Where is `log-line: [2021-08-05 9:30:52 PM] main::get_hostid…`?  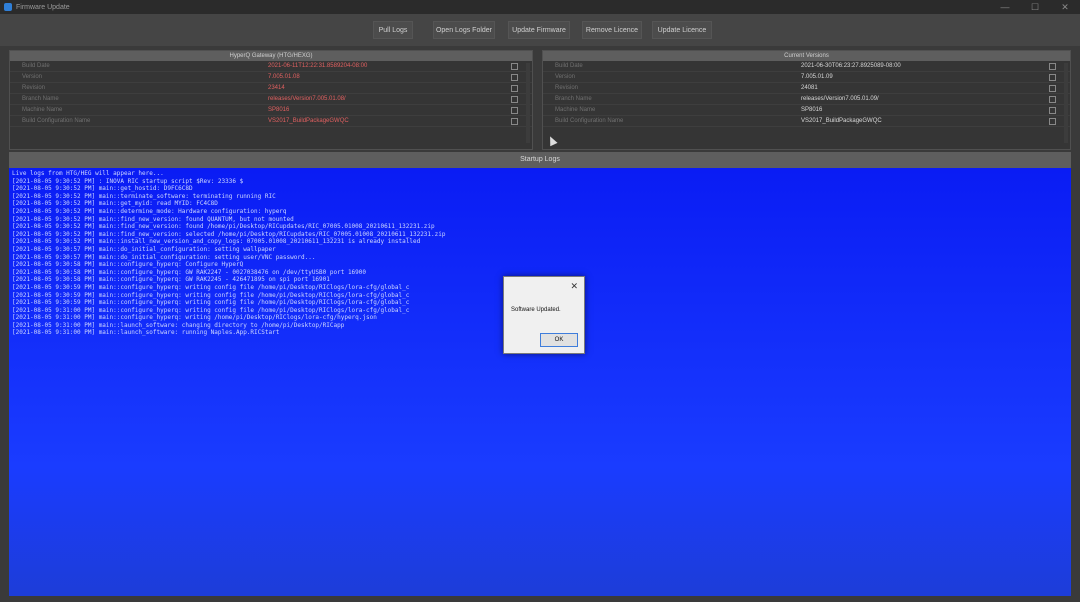 log-line: [2021-08-05 9:30:52 PM] main::get_hostid… is located at coordinates (102, 189).